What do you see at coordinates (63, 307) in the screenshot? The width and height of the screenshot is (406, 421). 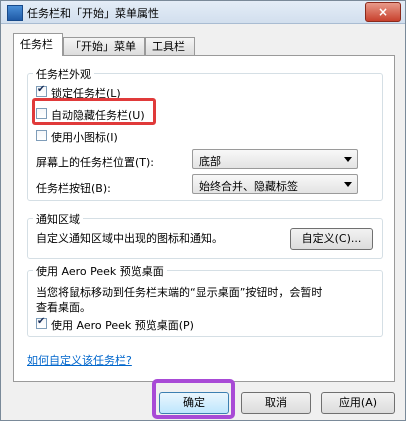 I see `aero-peek-description-line2: 查看桌面。` at bounding box center [63, 307].